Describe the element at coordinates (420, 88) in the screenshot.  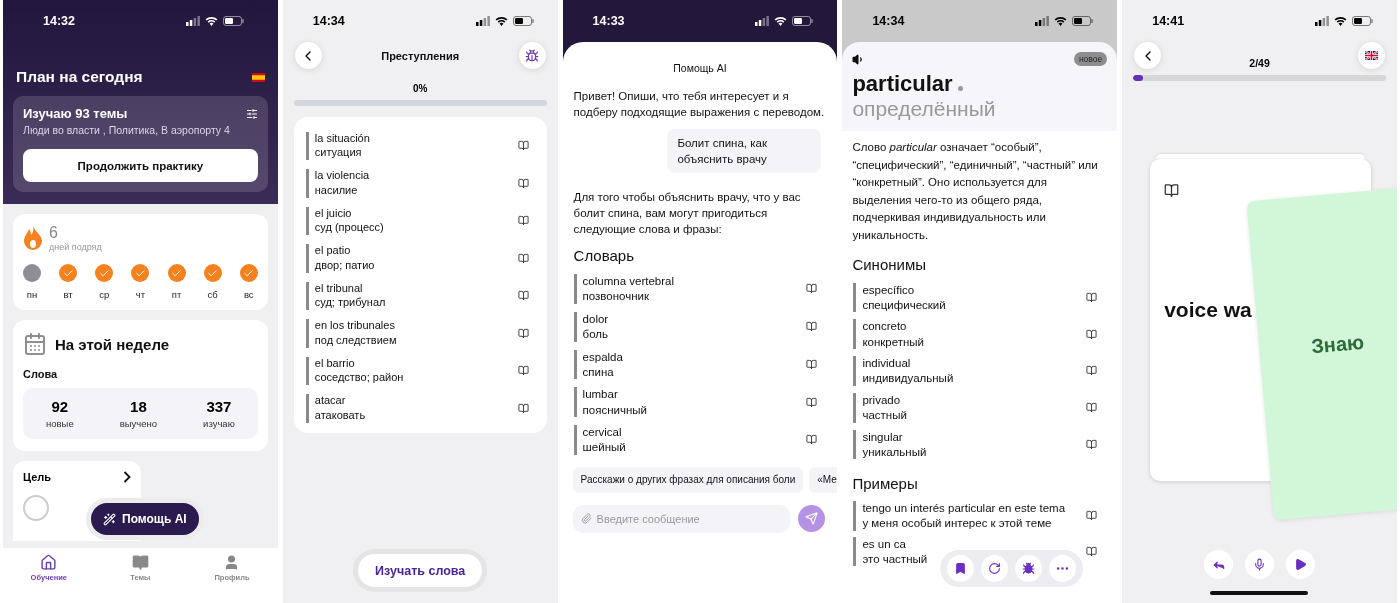
I see `progress-reading: 0%` at that location.